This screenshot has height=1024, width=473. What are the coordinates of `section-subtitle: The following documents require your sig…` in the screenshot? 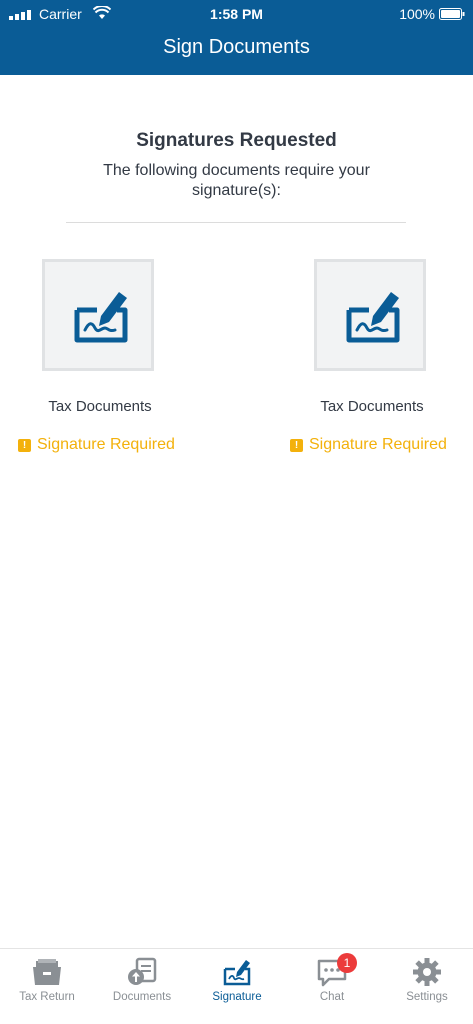 It's located at (236, 180).